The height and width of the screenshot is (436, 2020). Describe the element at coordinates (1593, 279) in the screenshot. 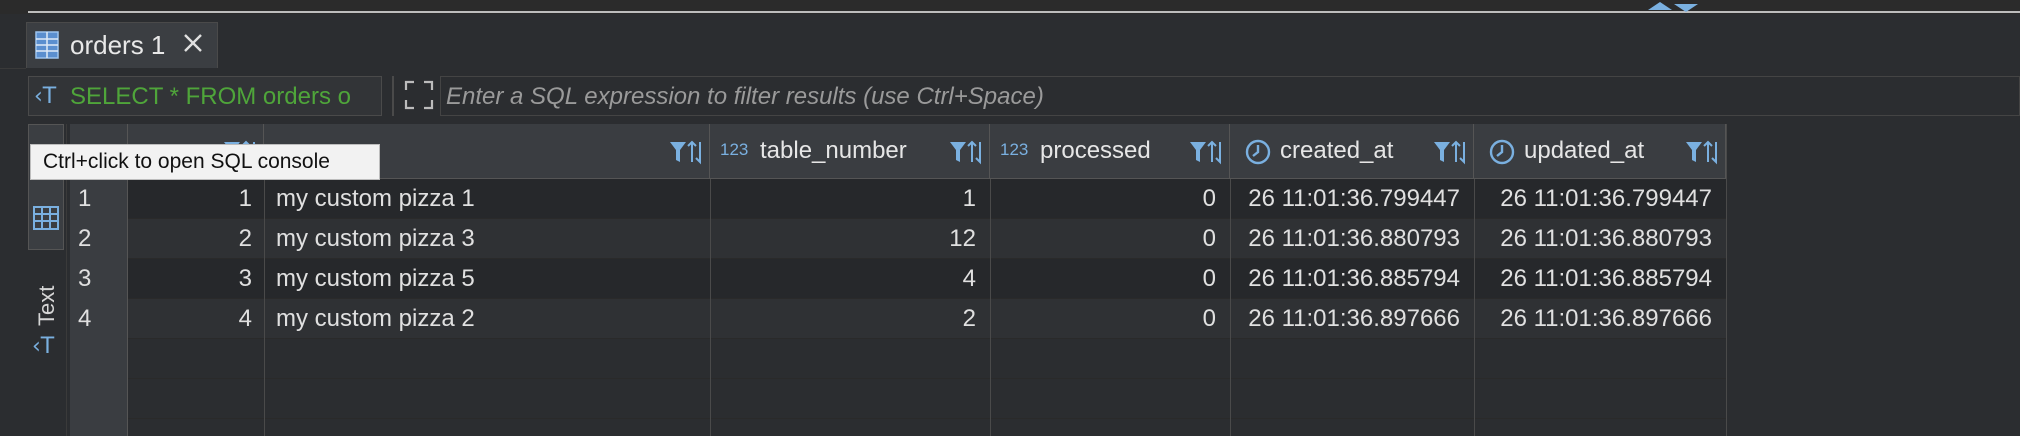

I see `cell-updated-at: 26 11:01:36.885794` at that location.